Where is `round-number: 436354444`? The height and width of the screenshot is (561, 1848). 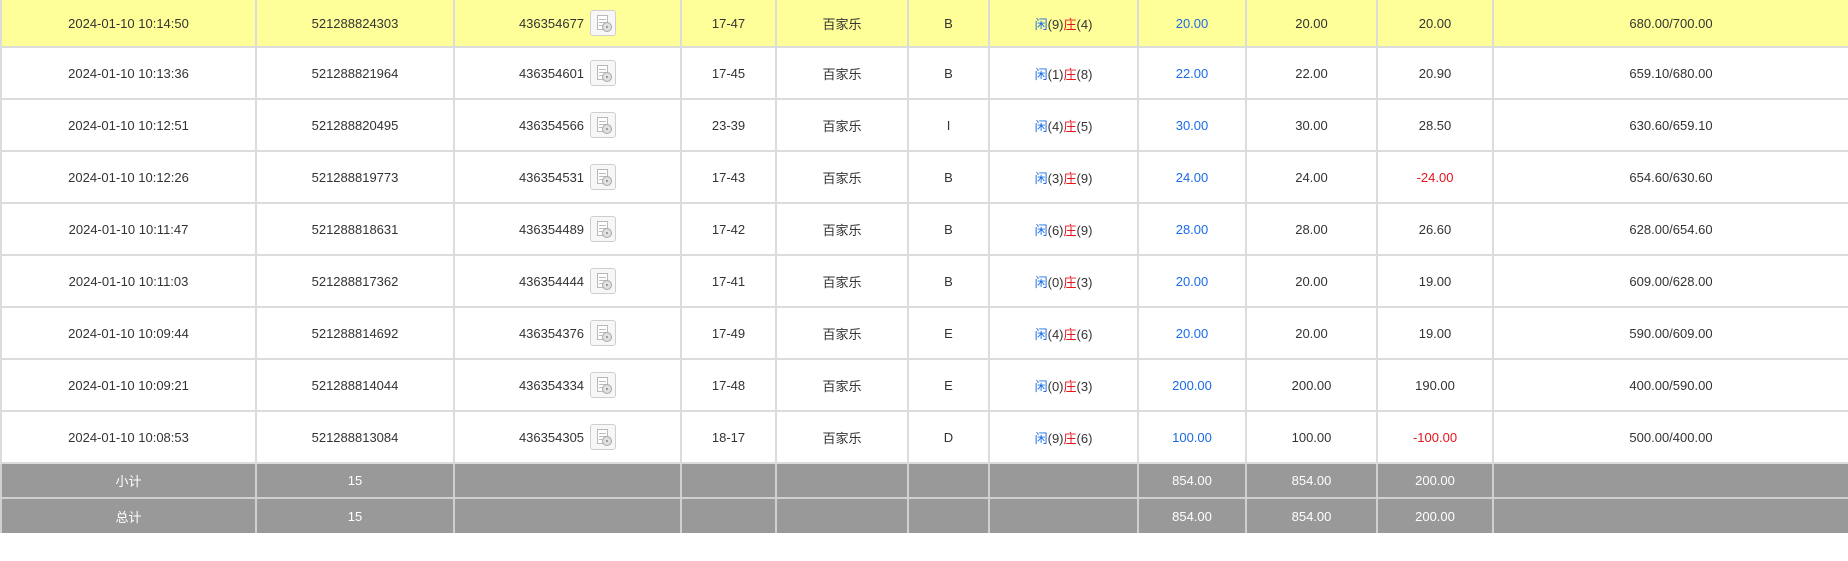
round-number: 436354444 is located at coordinates (551, 281).